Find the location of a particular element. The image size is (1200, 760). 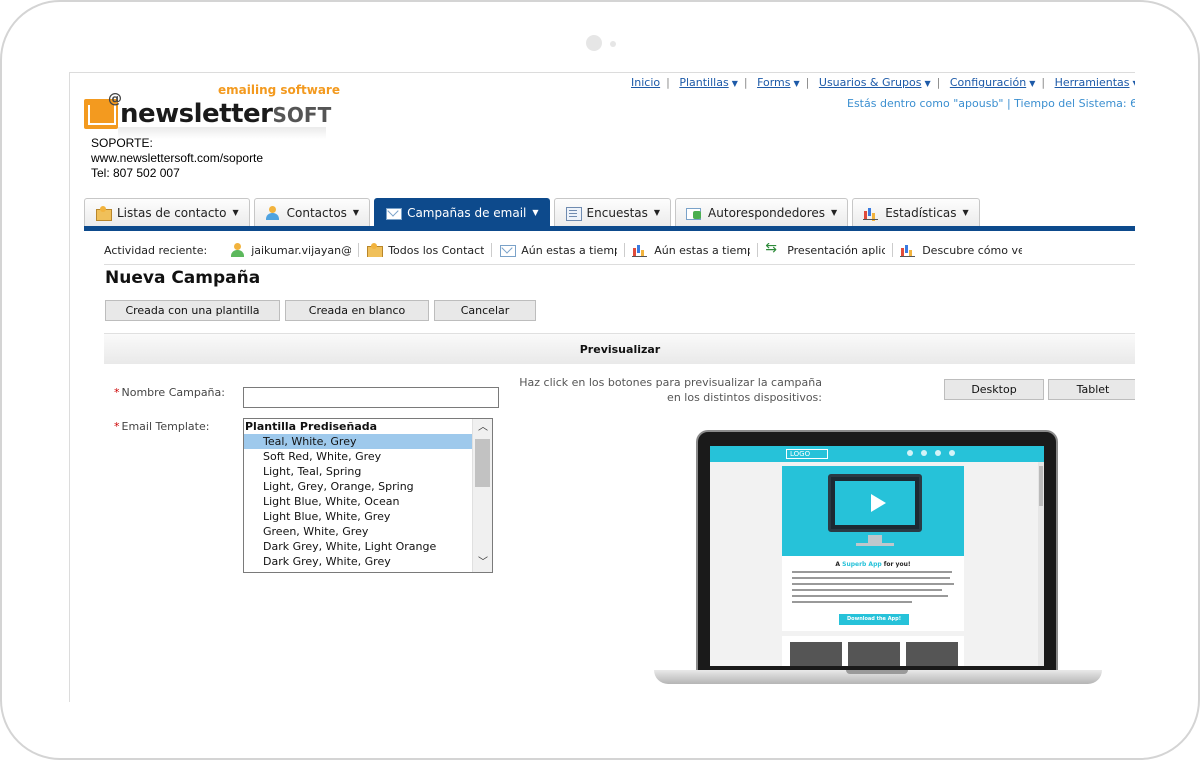

campaign-name-label: * Nombre Campaña: is located at coordinates (169, 392).